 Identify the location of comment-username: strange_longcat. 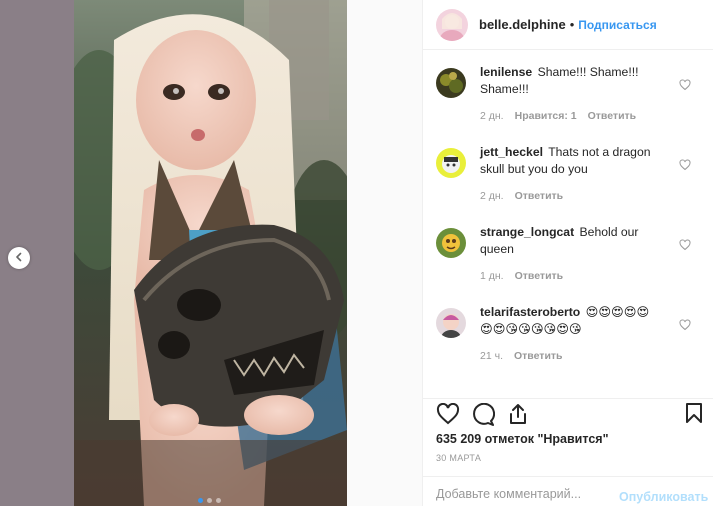
(527, 232).